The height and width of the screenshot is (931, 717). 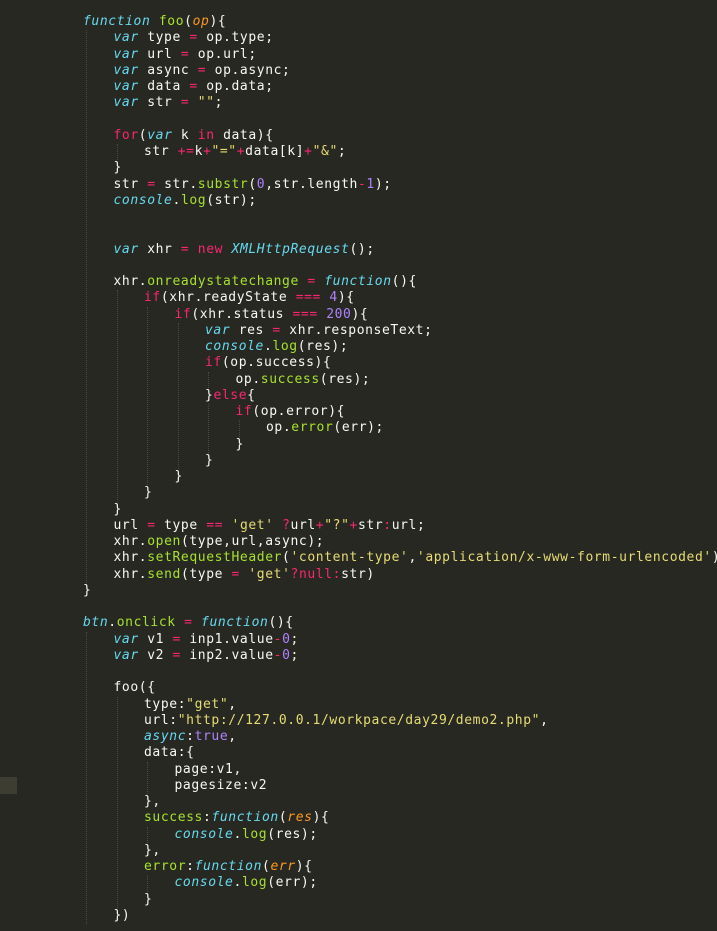 I want to click on code-token: url;, so click(x=408, y=525).